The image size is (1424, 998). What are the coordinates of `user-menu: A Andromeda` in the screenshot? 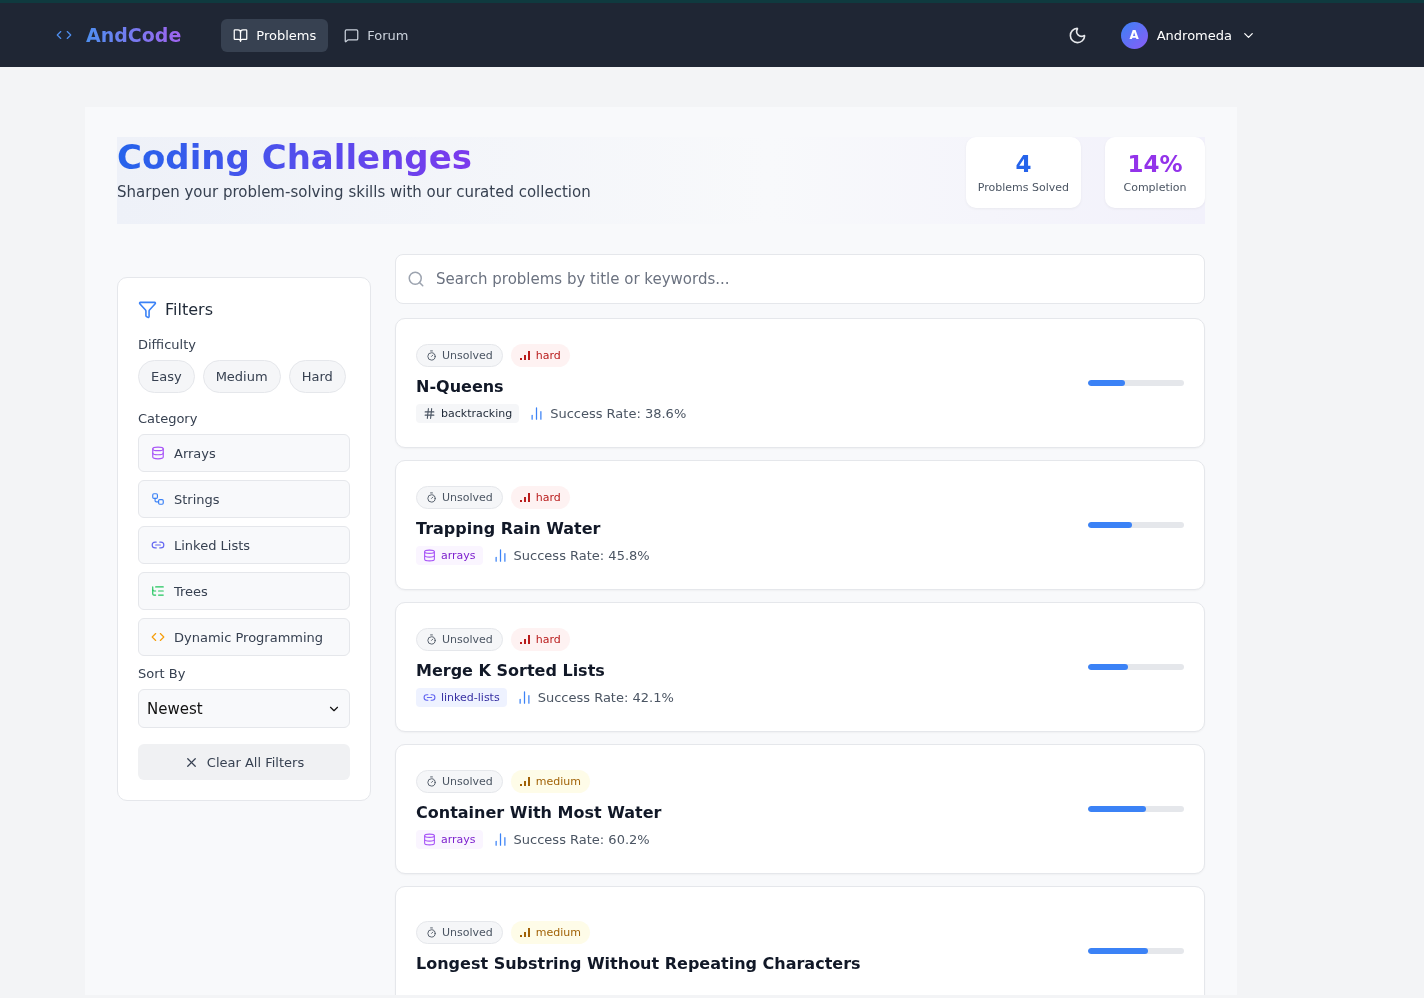 It's located at (1188, 35).